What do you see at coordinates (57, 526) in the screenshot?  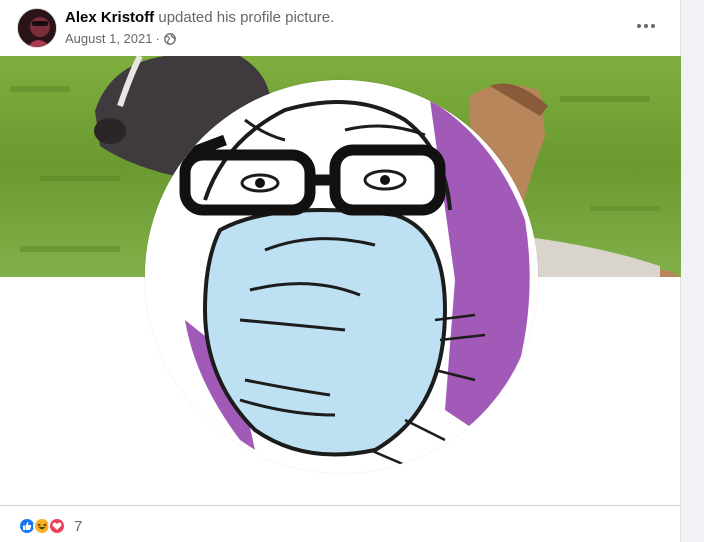 I see `love-icon` at bounding box center [57, 526].